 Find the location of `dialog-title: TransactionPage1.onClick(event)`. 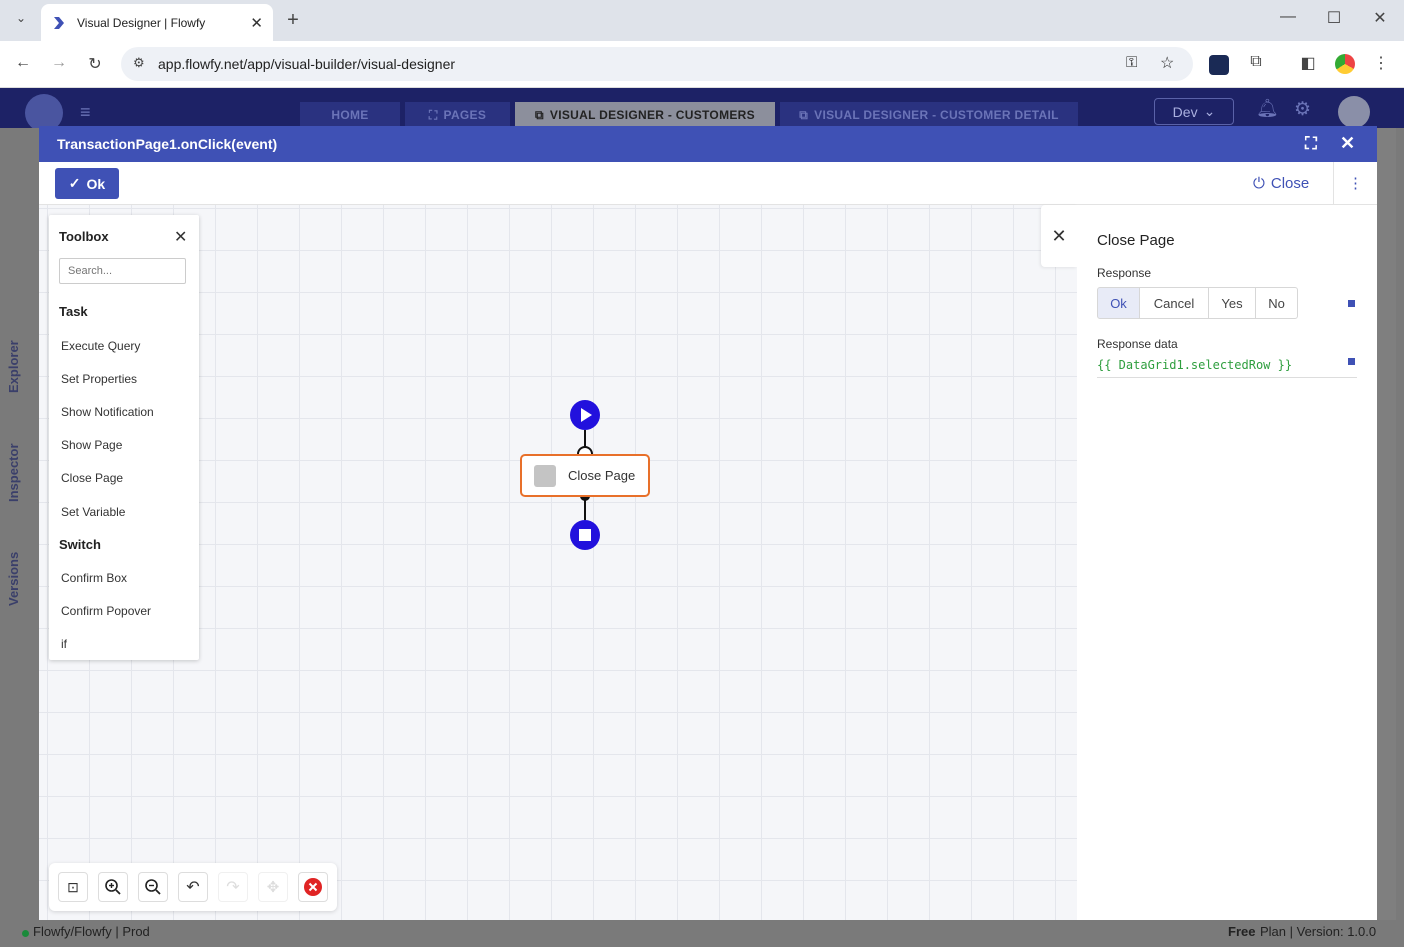

dialog-title: TransactionPage1.onClick(event) is located at coordinates (167, 144).